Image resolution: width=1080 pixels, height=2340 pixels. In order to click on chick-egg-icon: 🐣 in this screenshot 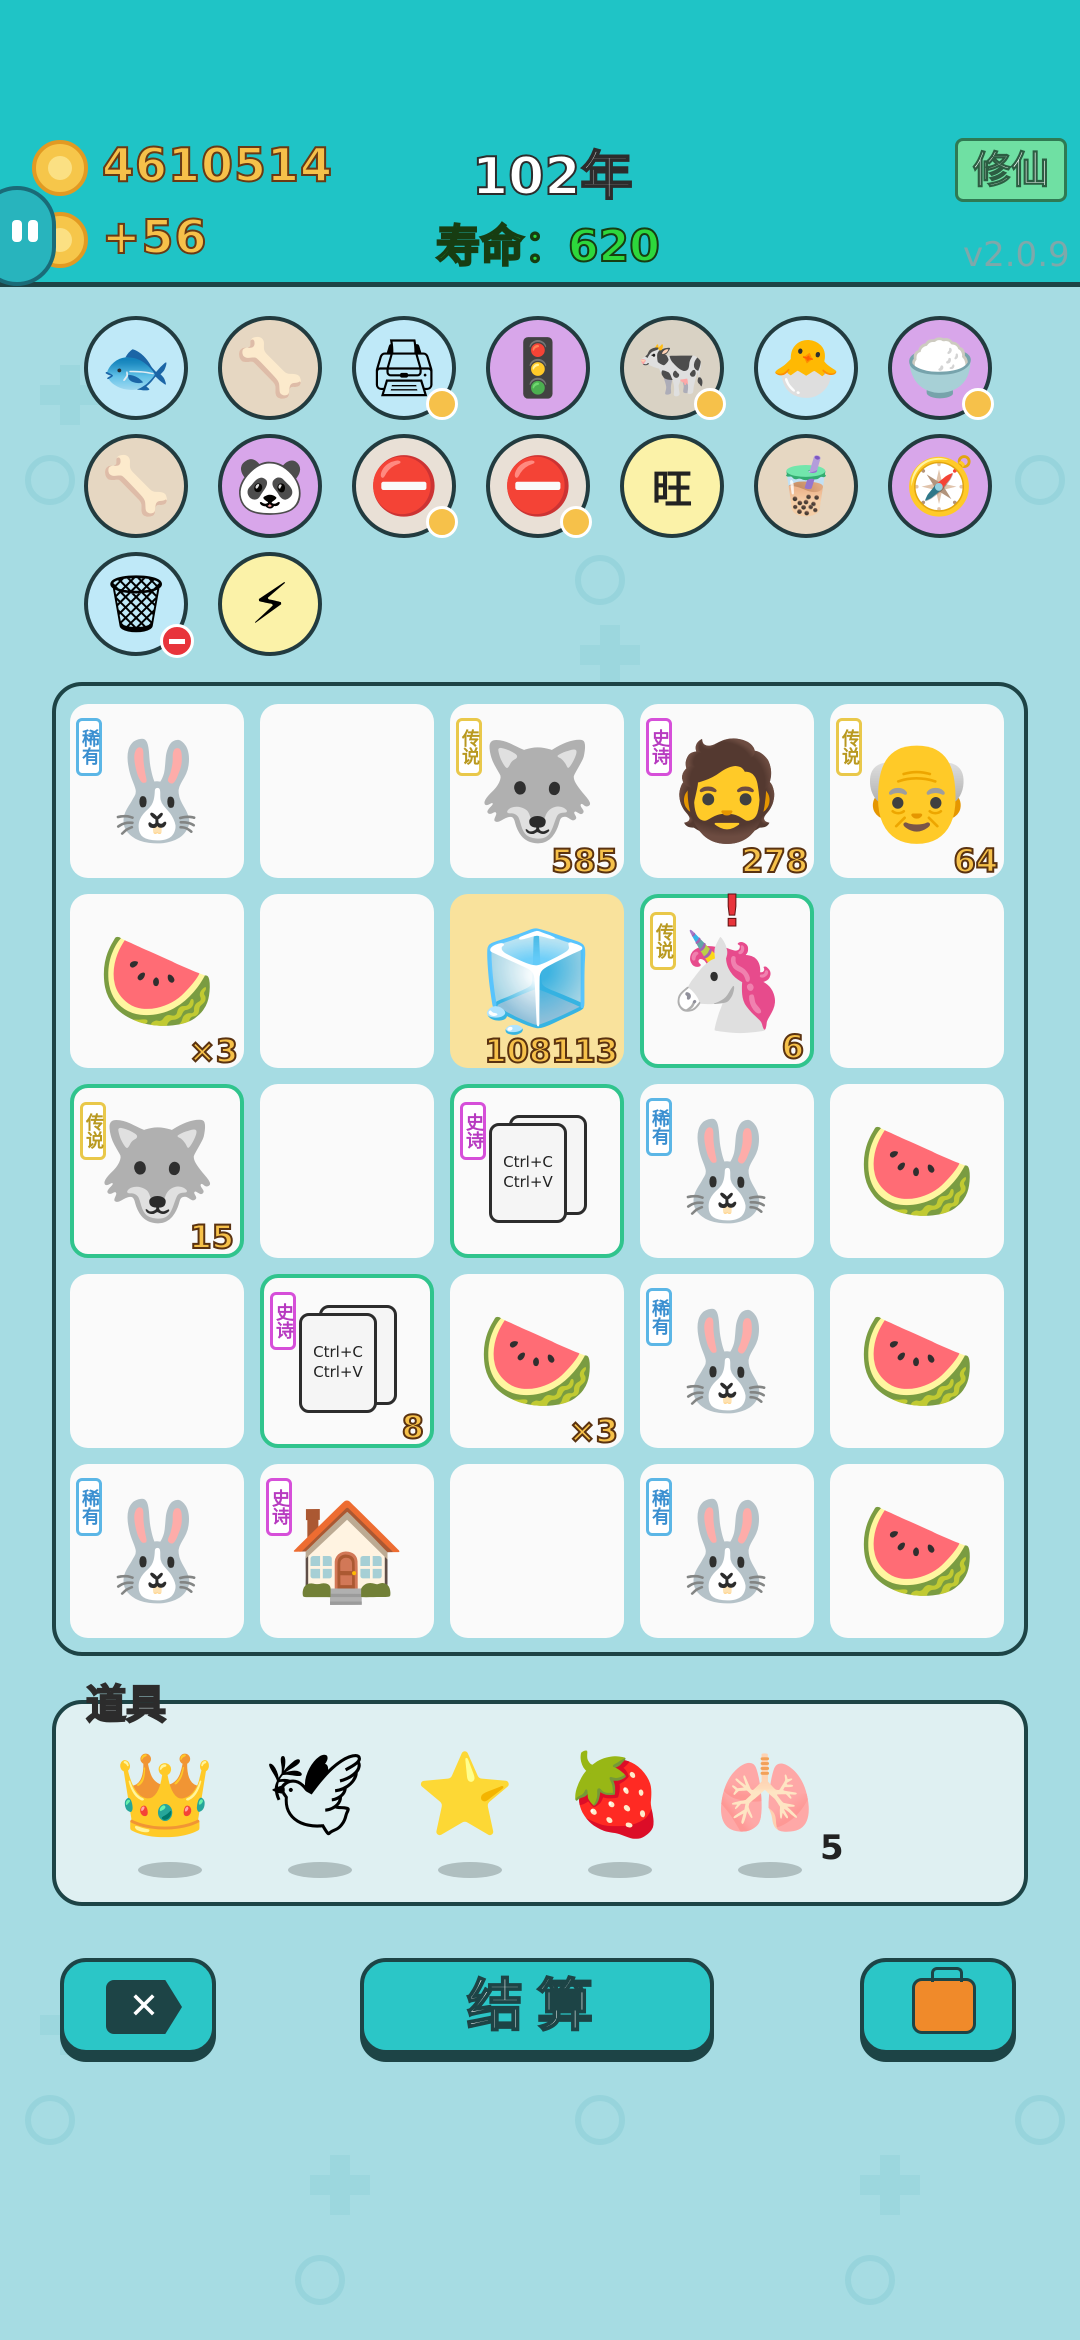, I will do `click(806, 368)`.